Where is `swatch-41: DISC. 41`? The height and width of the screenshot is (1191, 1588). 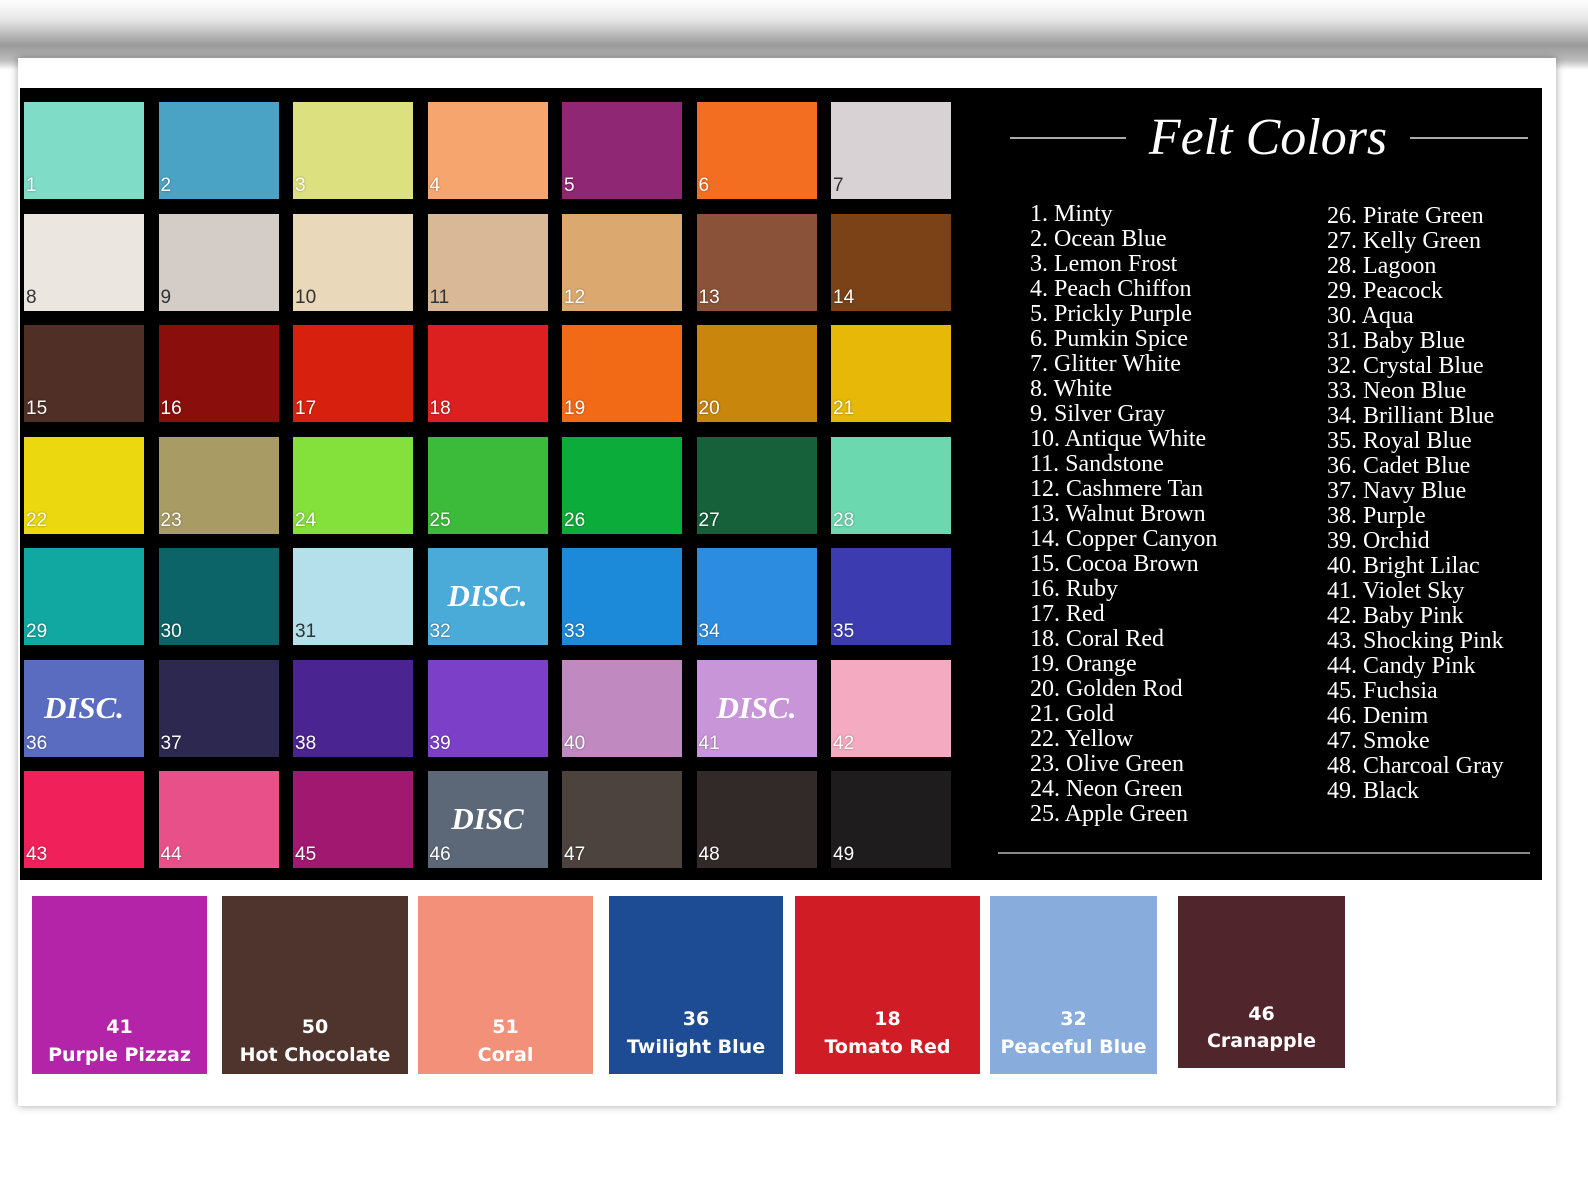
swatch-41: DISC. 41 is located at coordinates (756, 708).